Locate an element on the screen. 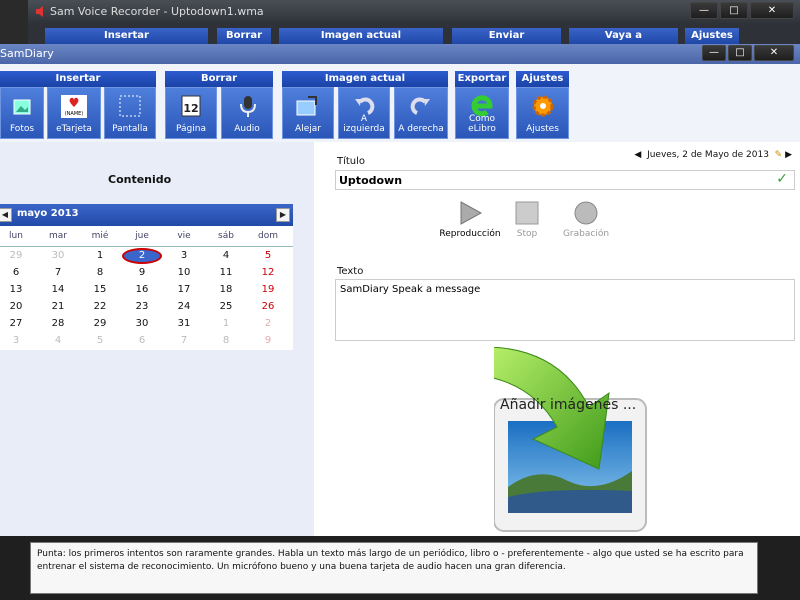  a-derecha-label: A derecha is located at coordinates (421, 129).